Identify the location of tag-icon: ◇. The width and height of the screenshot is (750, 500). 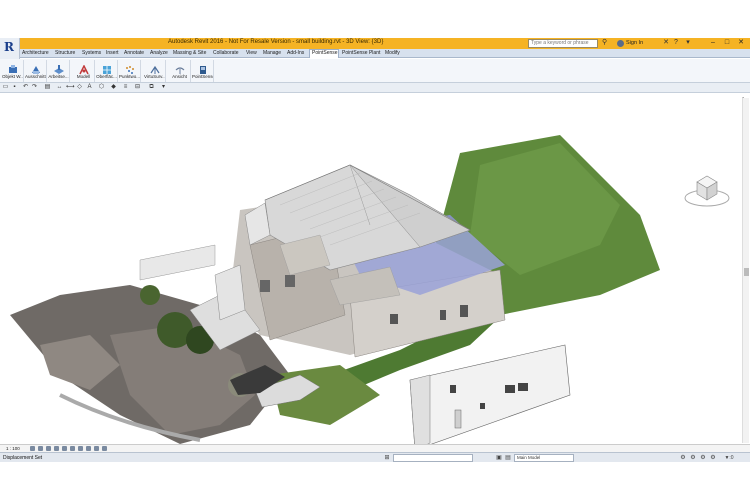
(79, 87).